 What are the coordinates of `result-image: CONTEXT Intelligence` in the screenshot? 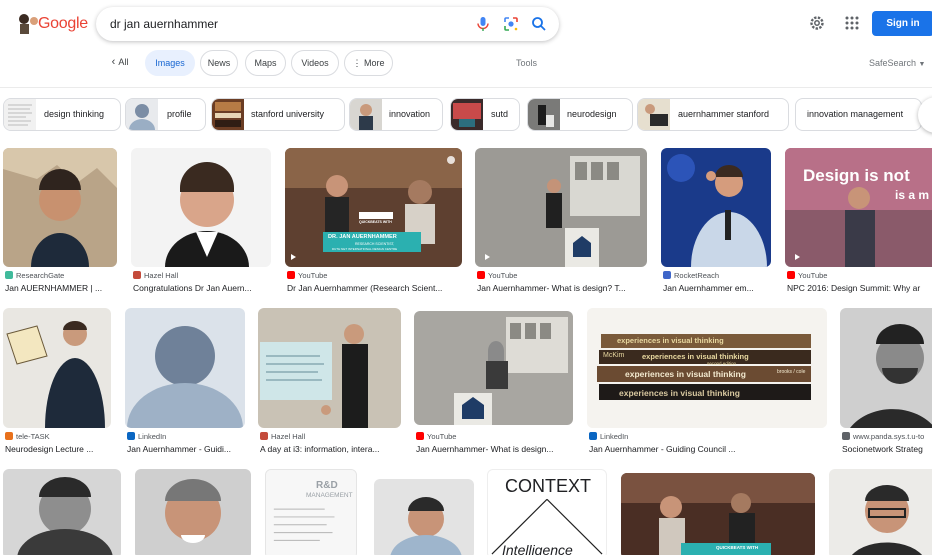 It's located at (547, 512).